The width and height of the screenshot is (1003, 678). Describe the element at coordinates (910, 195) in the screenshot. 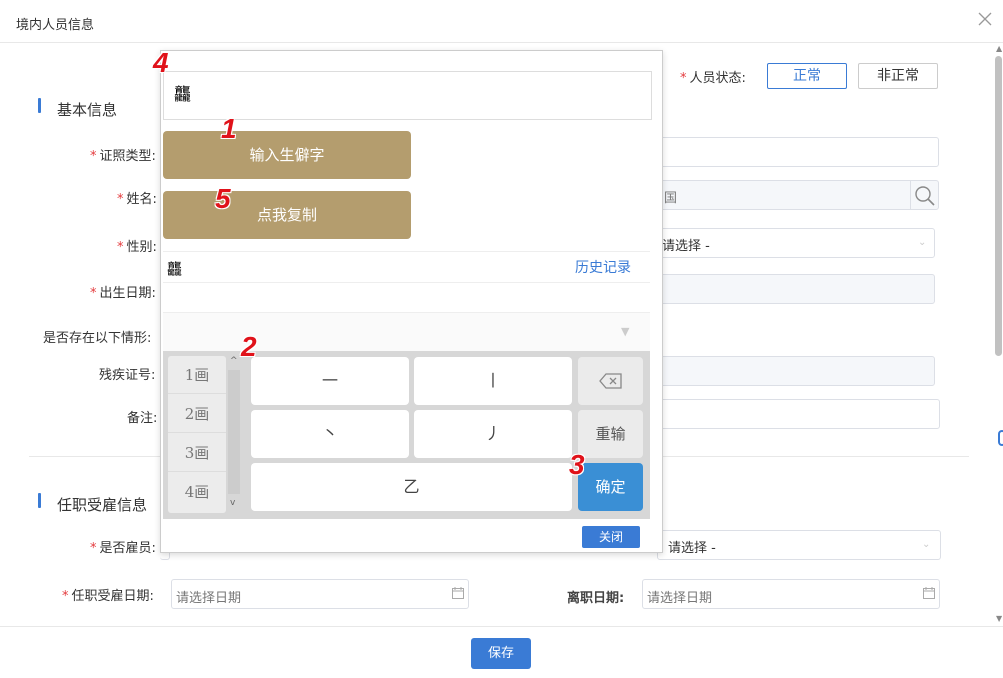

I see `search-divider` at that location.